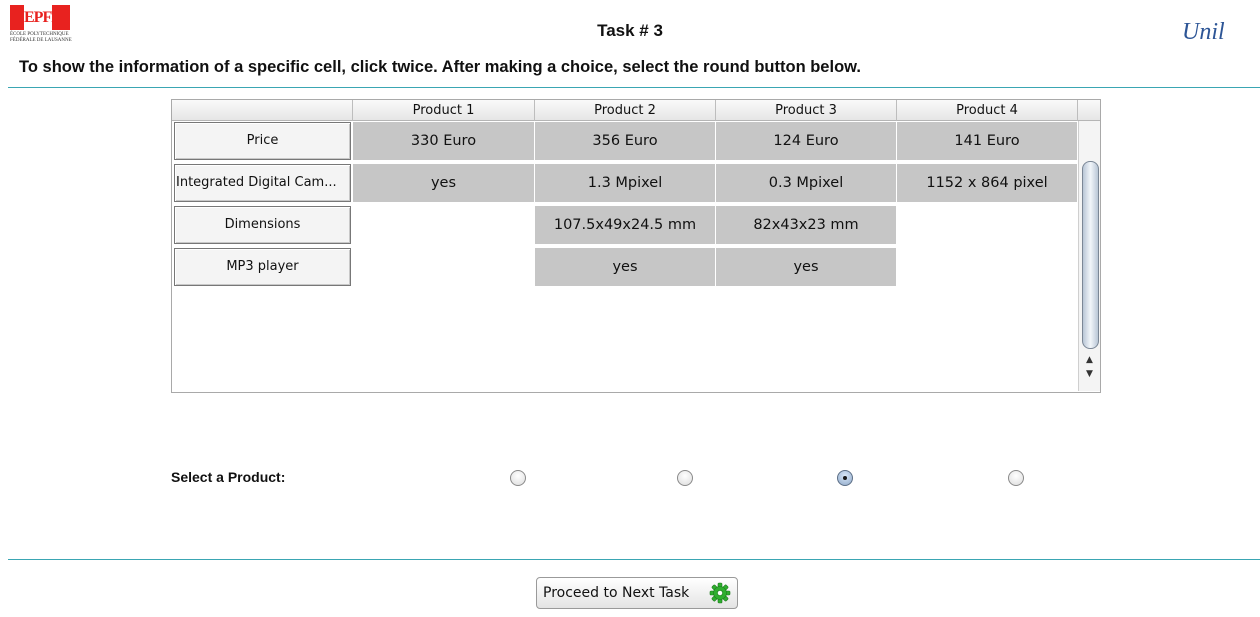 The width and height of the screenshot is (1260, 617). Describe the element at coordinates (616, 593) in the screenshot. I see `proceed-next-task-label: Proceed to Next Task` at that location.